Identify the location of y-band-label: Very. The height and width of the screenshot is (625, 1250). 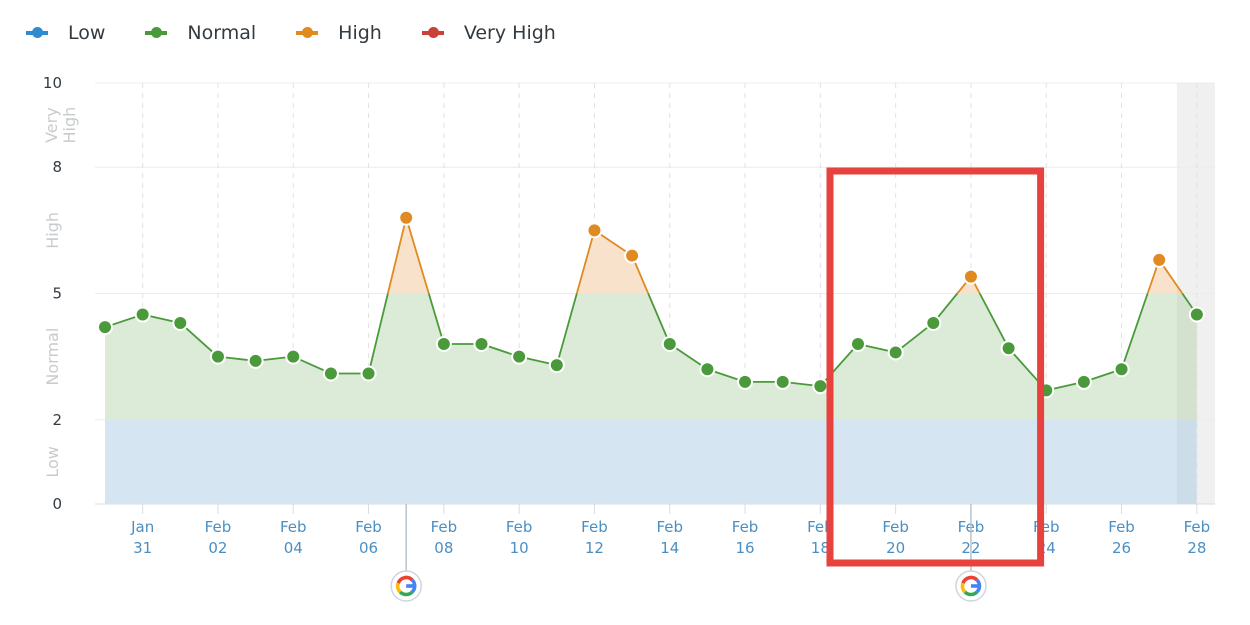
(51, 125).